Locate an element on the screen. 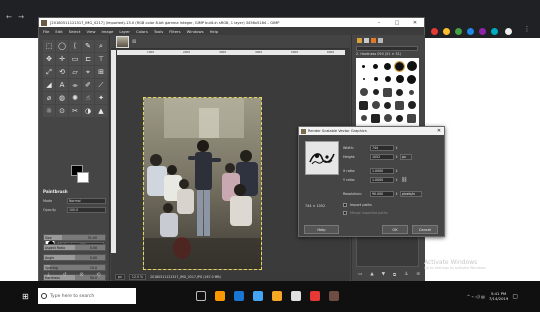 Image resolution: width=540 pixels, height=312 pixels. resolution-spin-icon: ⇕ is located at coordinates (396, 194).